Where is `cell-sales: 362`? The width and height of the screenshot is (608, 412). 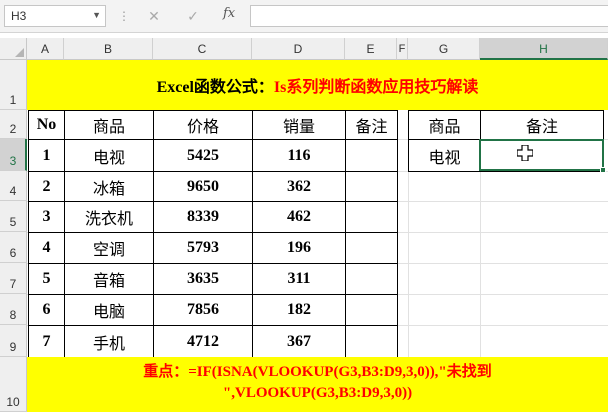
cell-sales: 362 is located at coordinates (299, 186).